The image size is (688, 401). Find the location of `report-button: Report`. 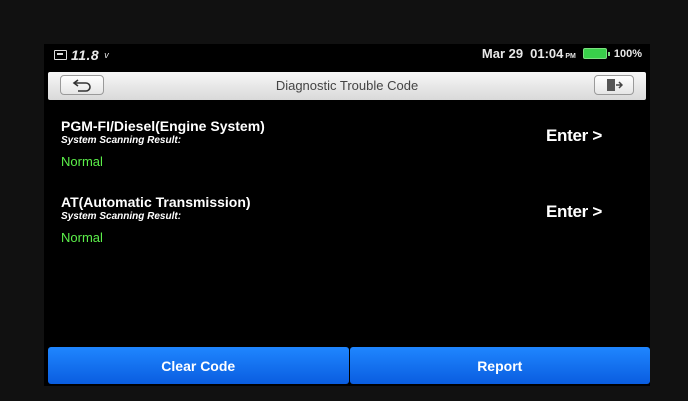

report-button: Report is located at coordinates (499, 365).